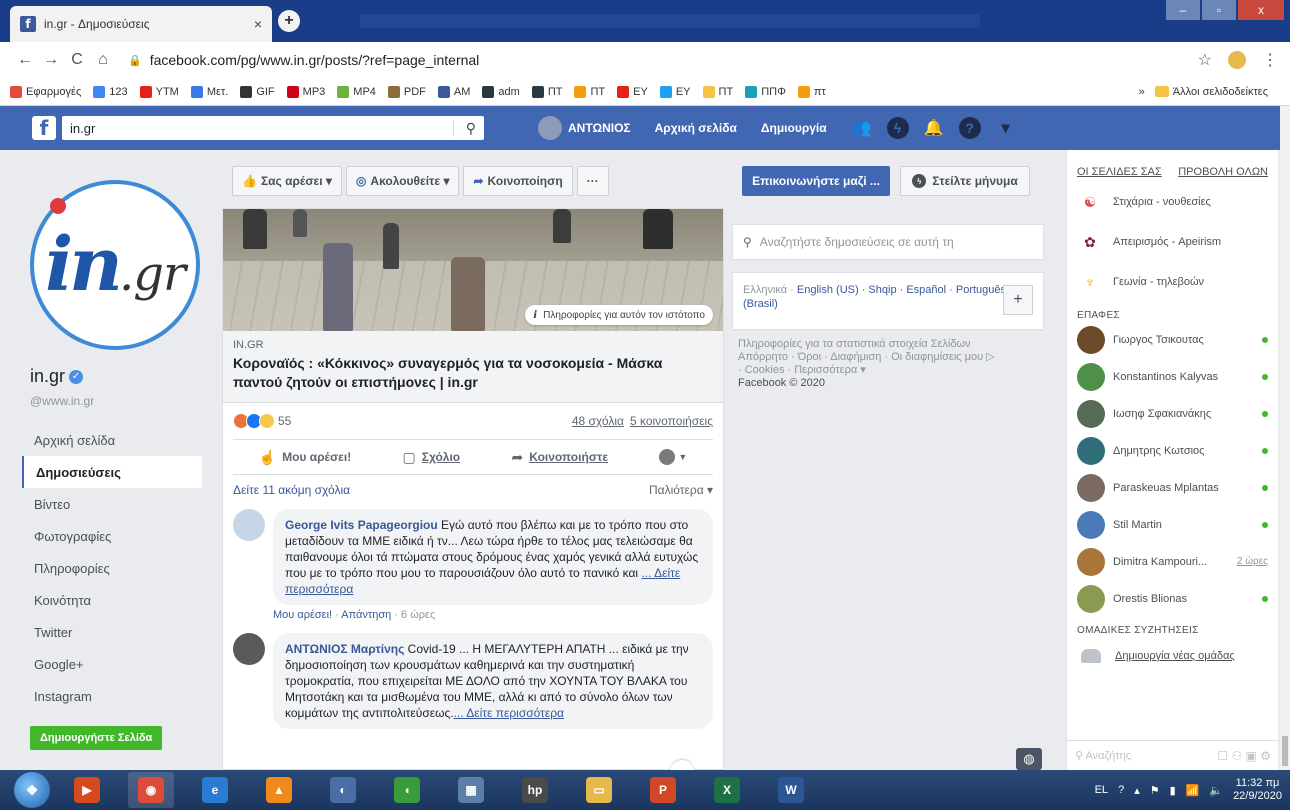  I want to click on browser-tab: f in.gr - Δημοσιεύσεις ×, so click(141, 24).